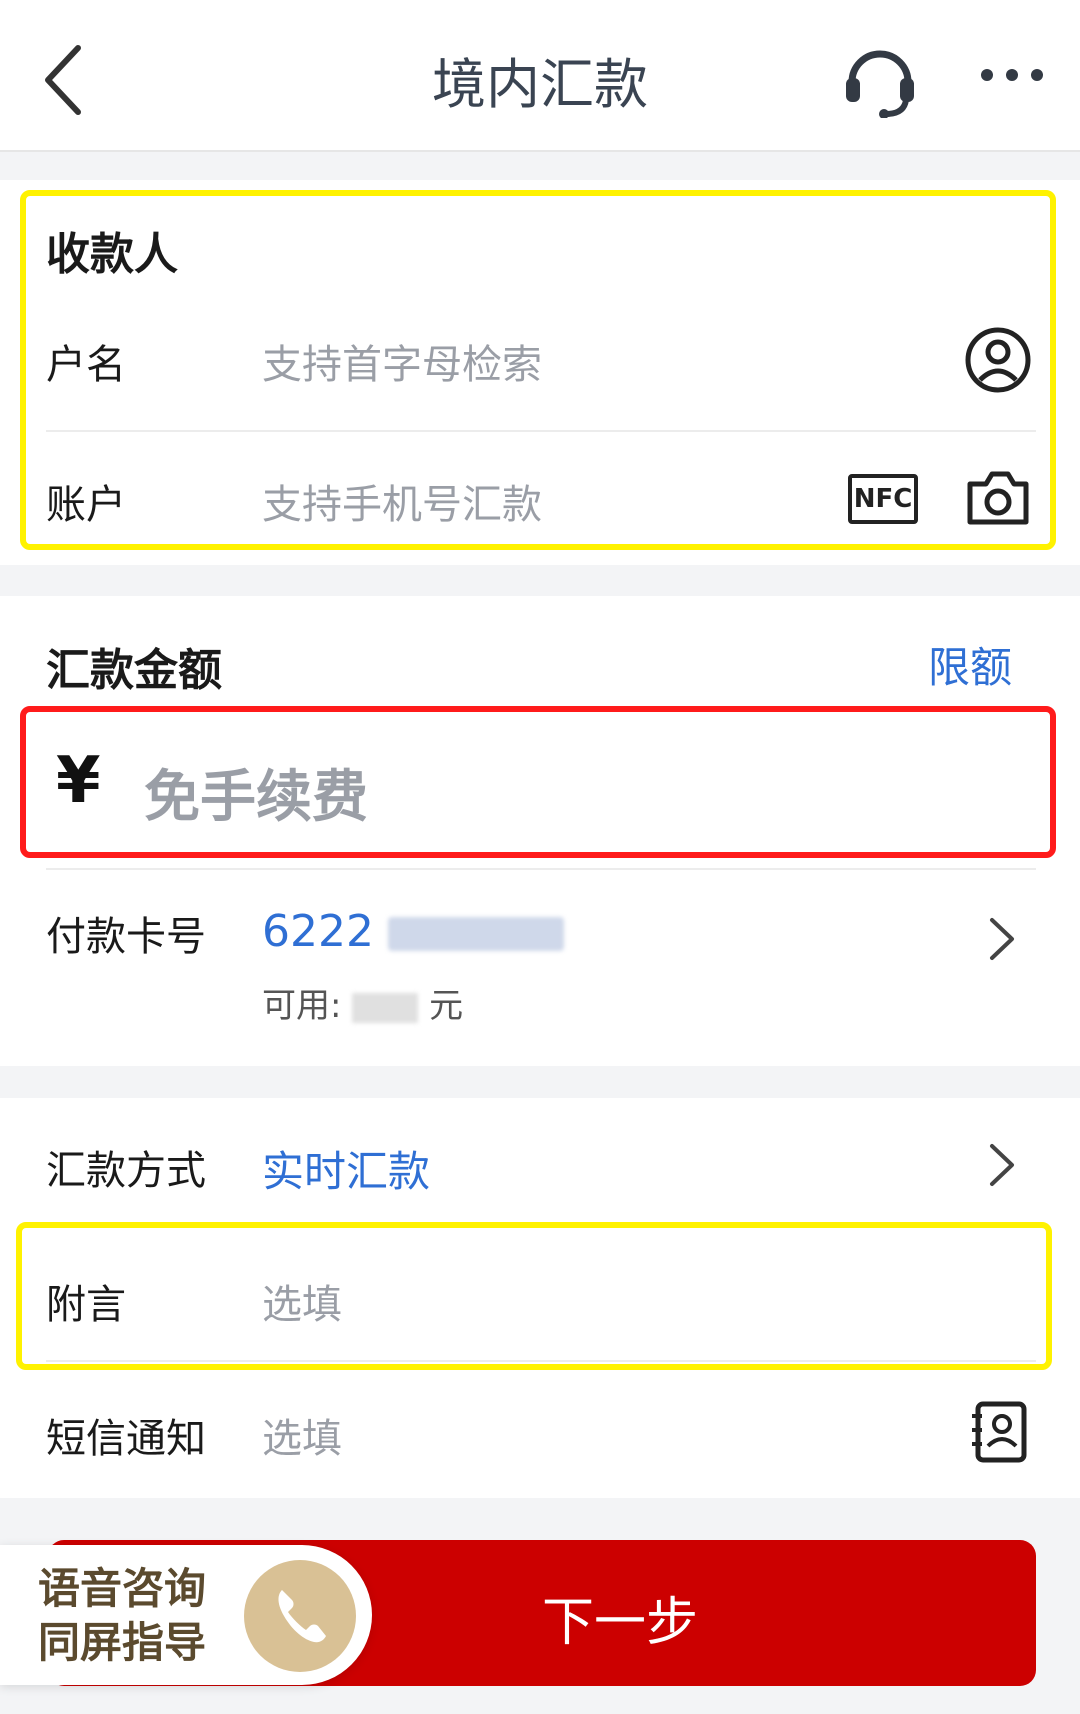 This screenshot has height=1714, width=1080. Describe the element at coordinates (126, 1439) in the screenshot. I see `sms-label: 短信通知` at that location.